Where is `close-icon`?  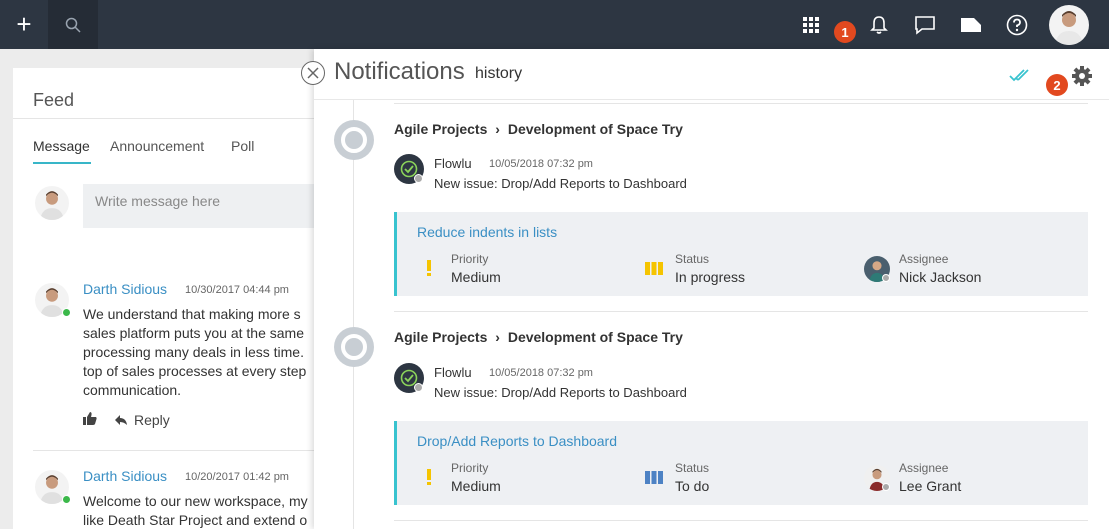
close-icon is located at coordinates (313, 73).